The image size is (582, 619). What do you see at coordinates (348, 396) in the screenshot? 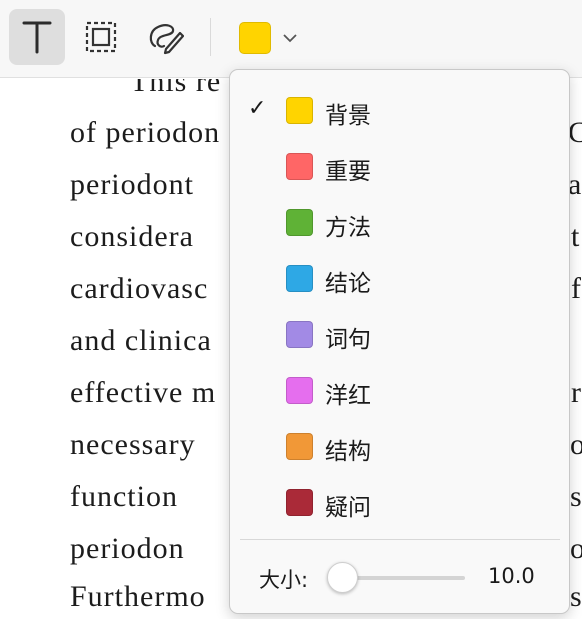
I see `menu-item-label: 洋红` at bounding box center [348, 396].